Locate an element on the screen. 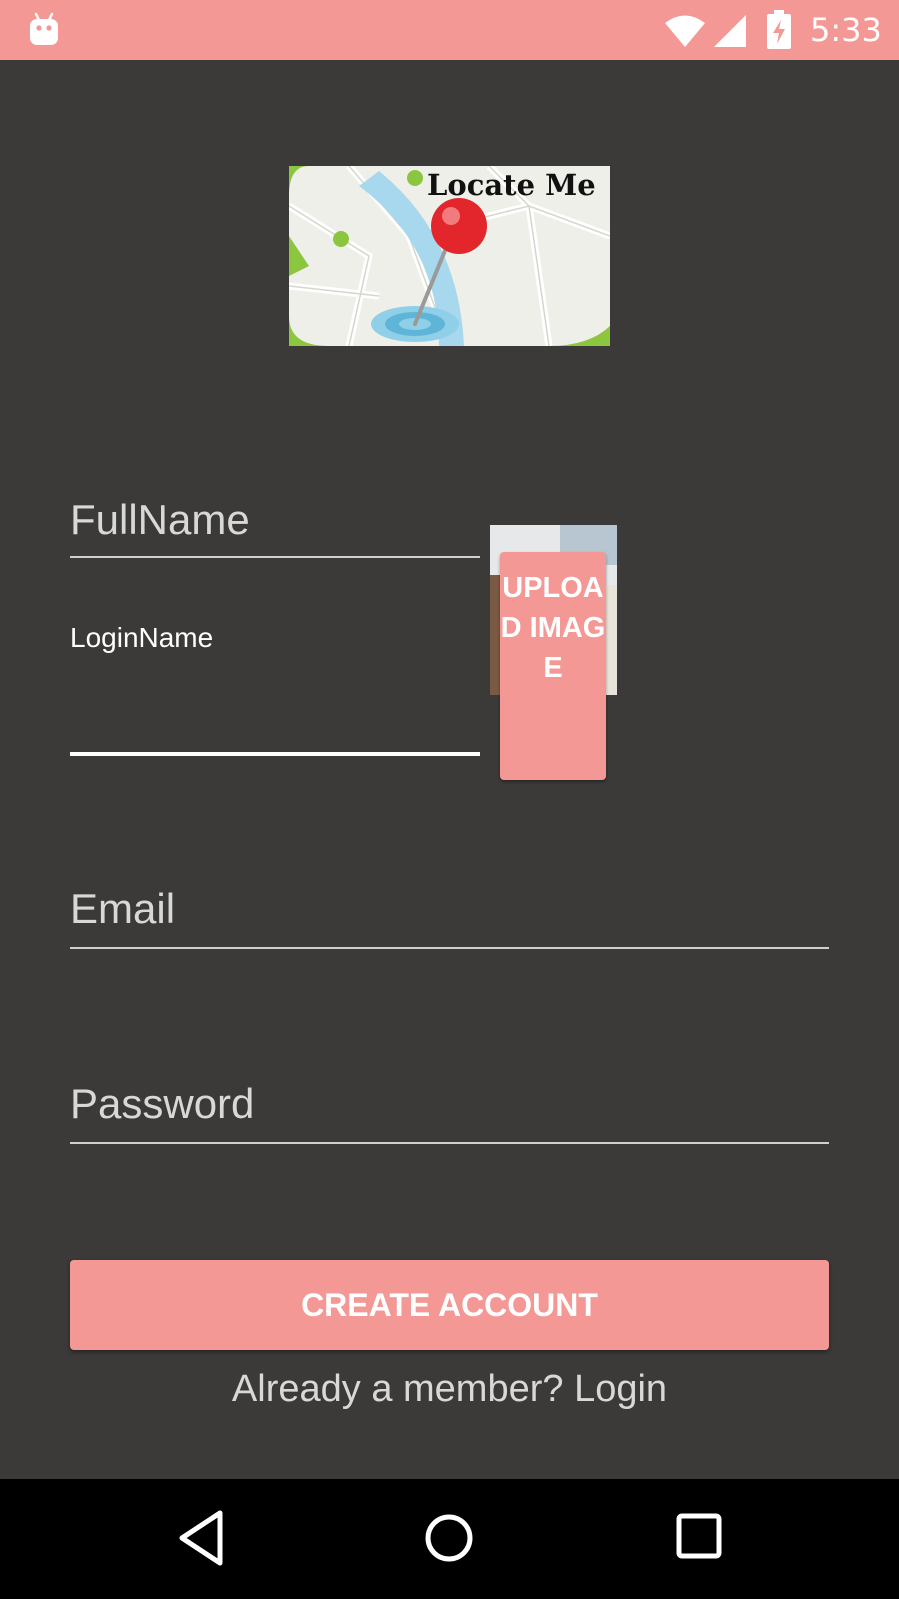 The height and width of the screenshot is (1599, 899). fullname-placeholder: FullName is located at coordinates (160, 519).